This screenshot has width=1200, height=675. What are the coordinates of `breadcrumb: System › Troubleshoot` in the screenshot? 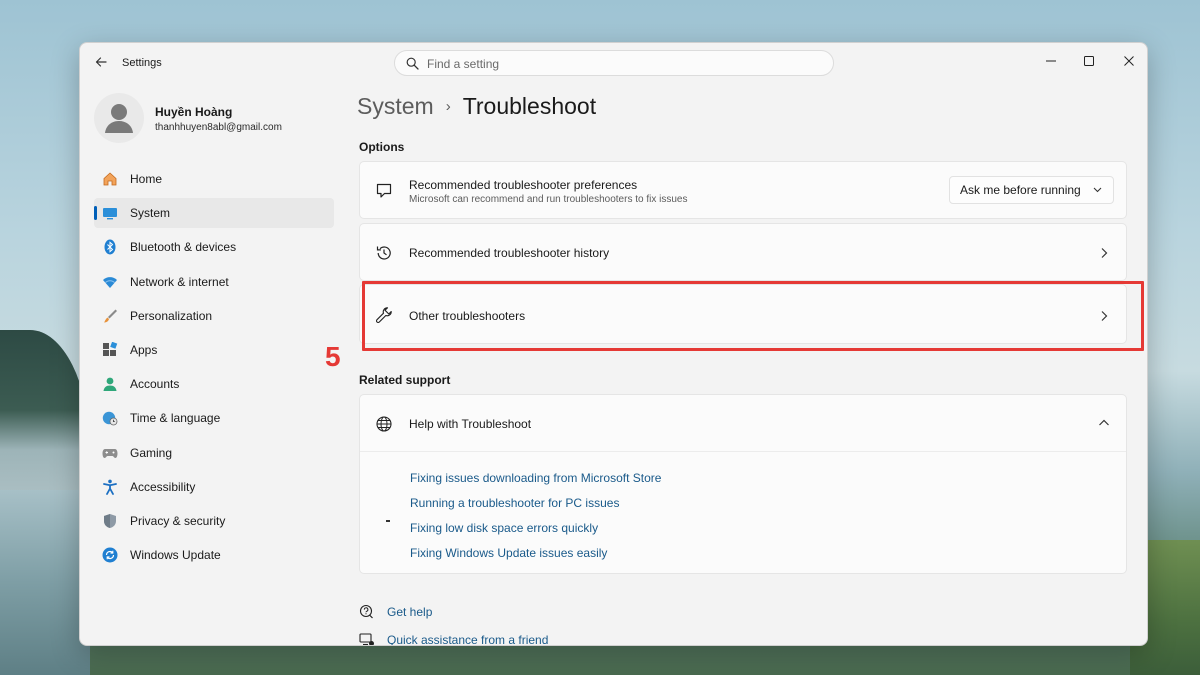 It's located at (476, 106).